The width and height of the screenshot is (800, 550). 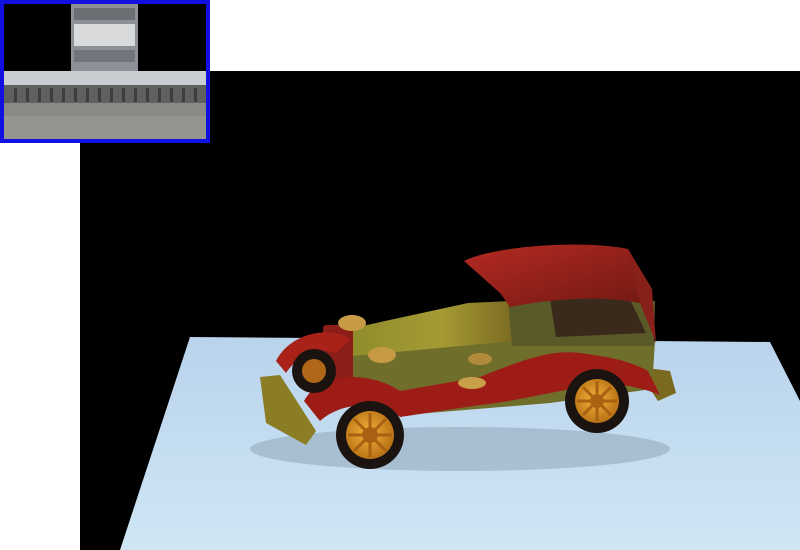 What do you see at coordinates (382, 355) in the screenshot?
I see `headlight-right` at bounding box center [382, 355].